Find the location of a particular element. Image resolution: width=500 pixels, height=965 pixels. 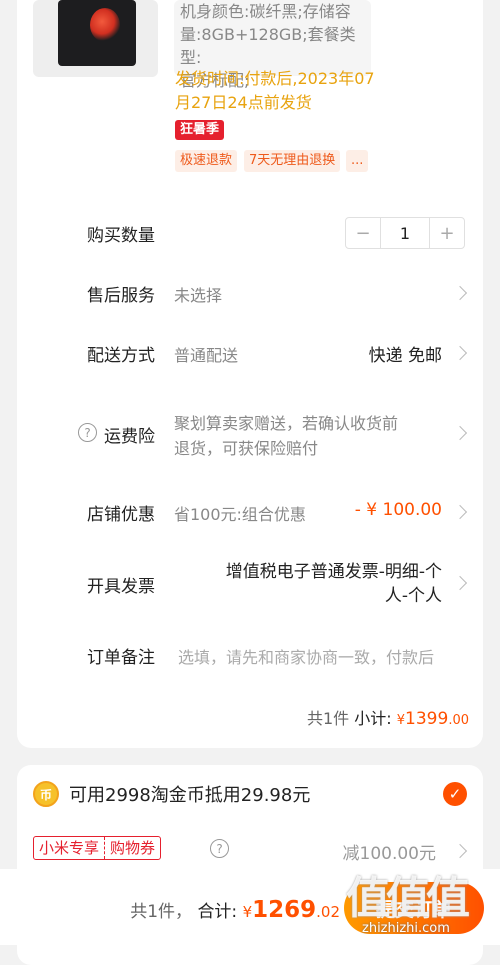

service-tag-refund: 极速退款 is located at coordinates (206, 161).